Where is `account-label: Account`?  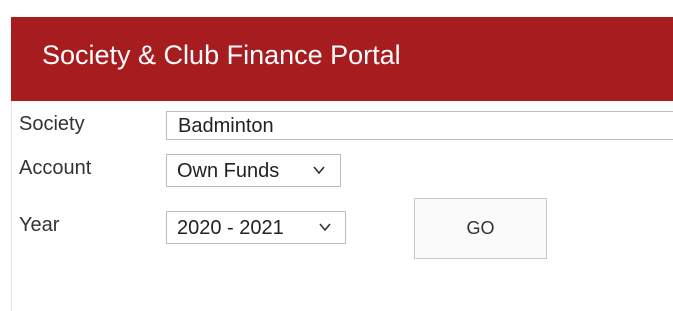 account-label: Account is located at coordinates (55, 168).